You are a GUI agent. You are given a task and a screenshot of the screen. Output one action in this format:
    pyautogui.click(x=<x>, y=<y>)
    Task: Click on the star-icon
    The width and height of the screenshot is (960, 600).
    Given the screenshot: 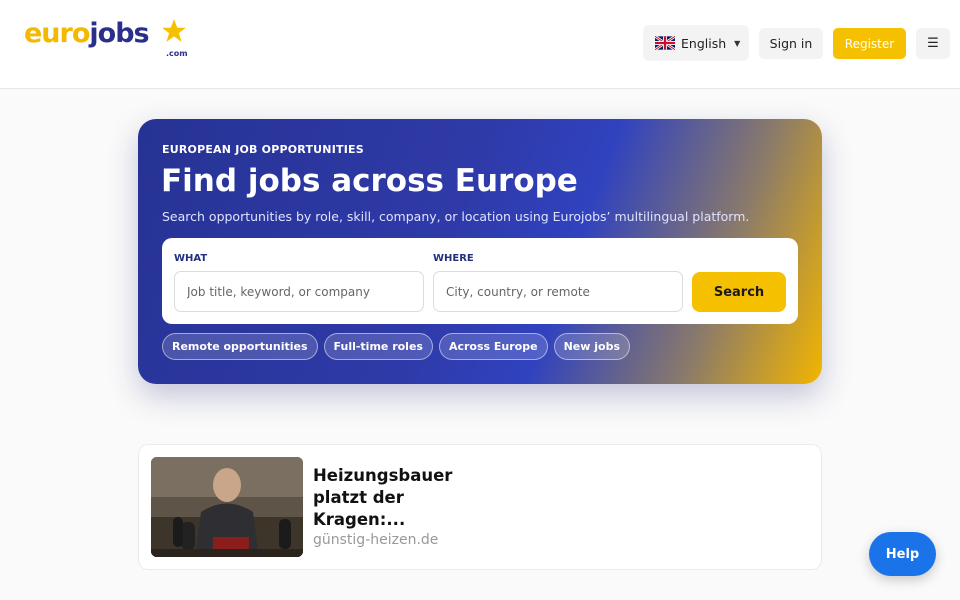 What is the action you would take?
    pyautogui.click(x=174, y=30)
    